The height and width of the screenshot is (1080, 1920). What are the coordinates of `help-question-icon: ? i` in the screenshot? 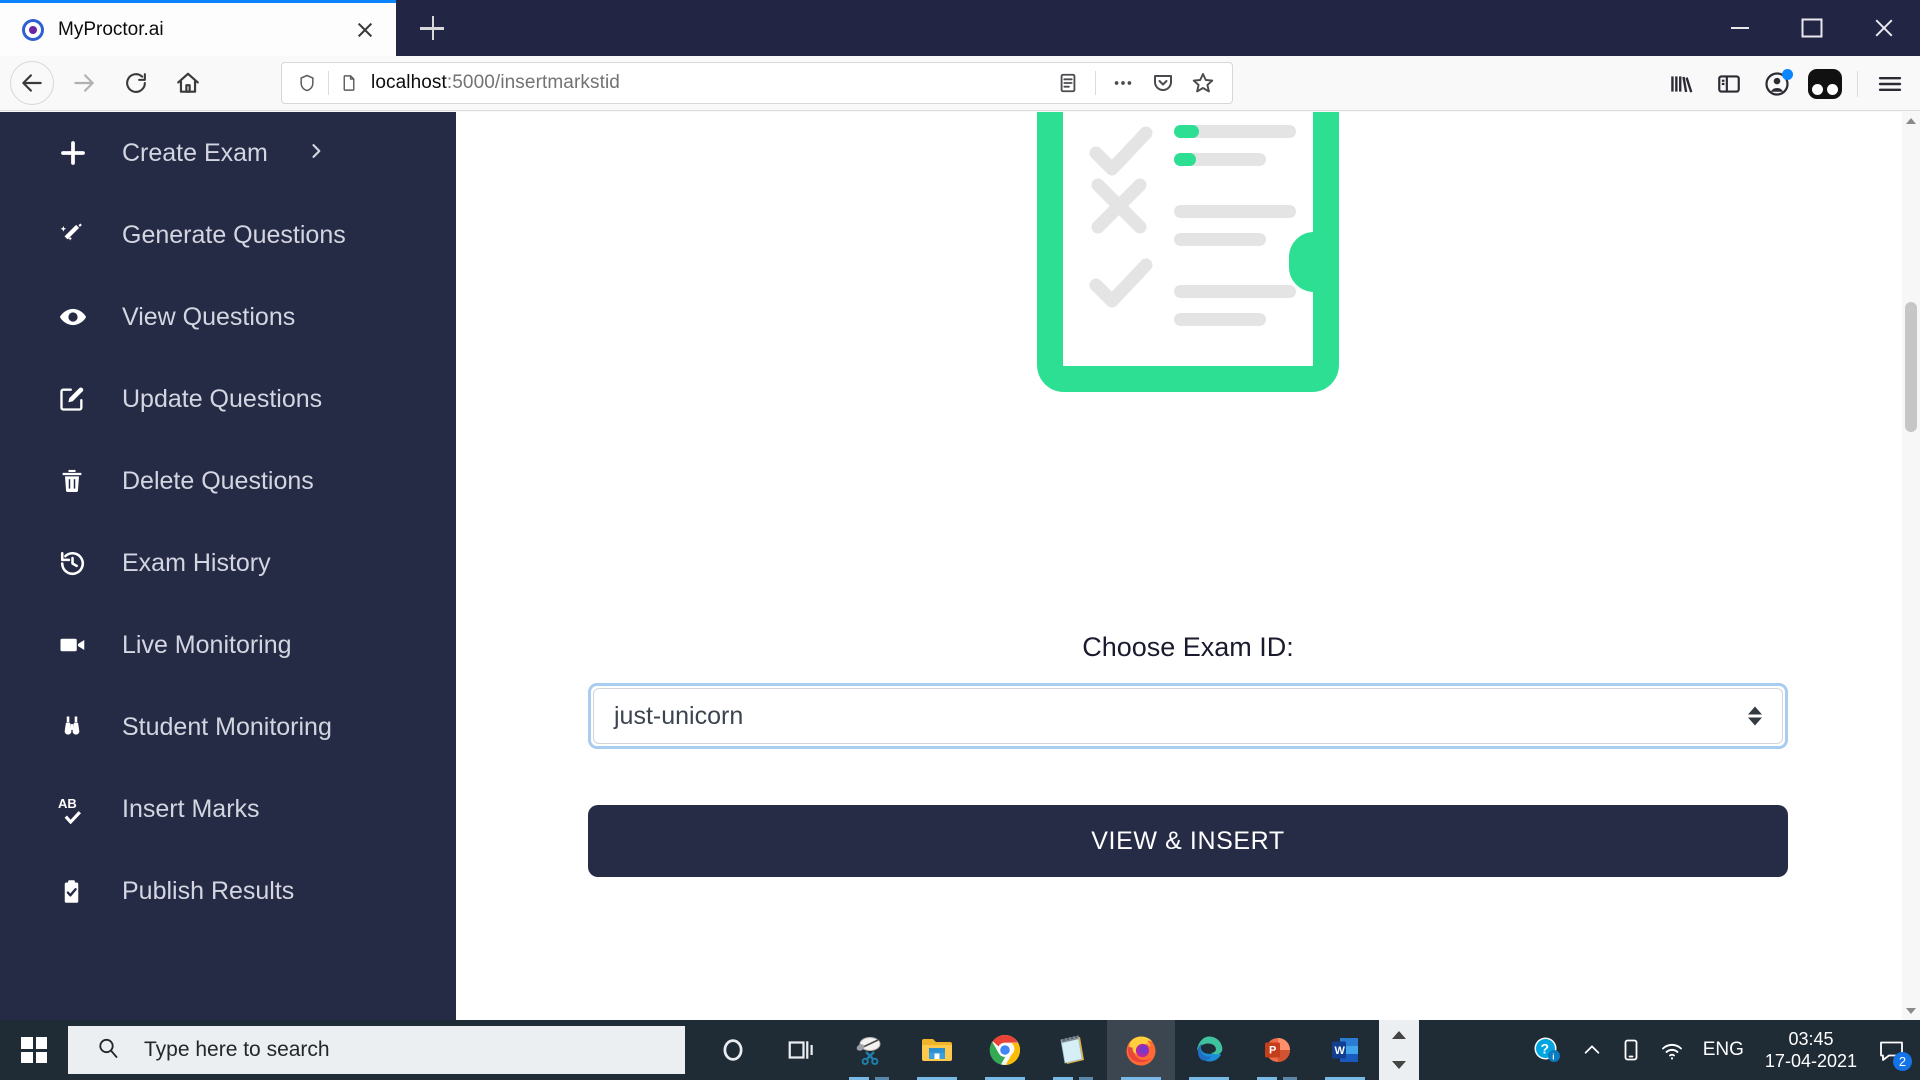 It's located at (1547, 1050).